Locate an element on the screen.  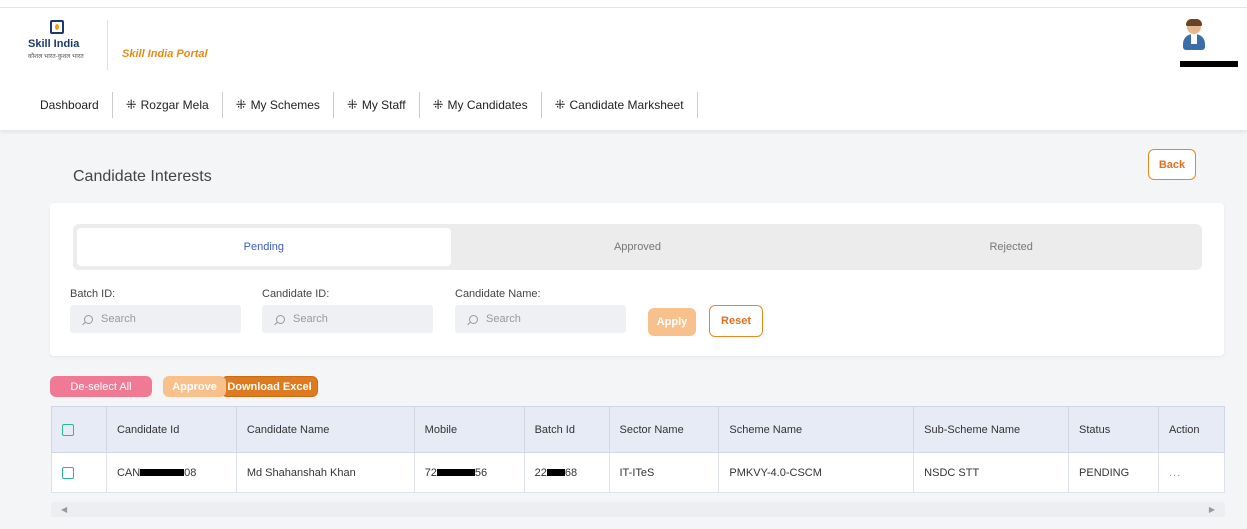
nav-rozgar-mela: ⁜ Rozgar Mela is located at coordinates (168, 105).